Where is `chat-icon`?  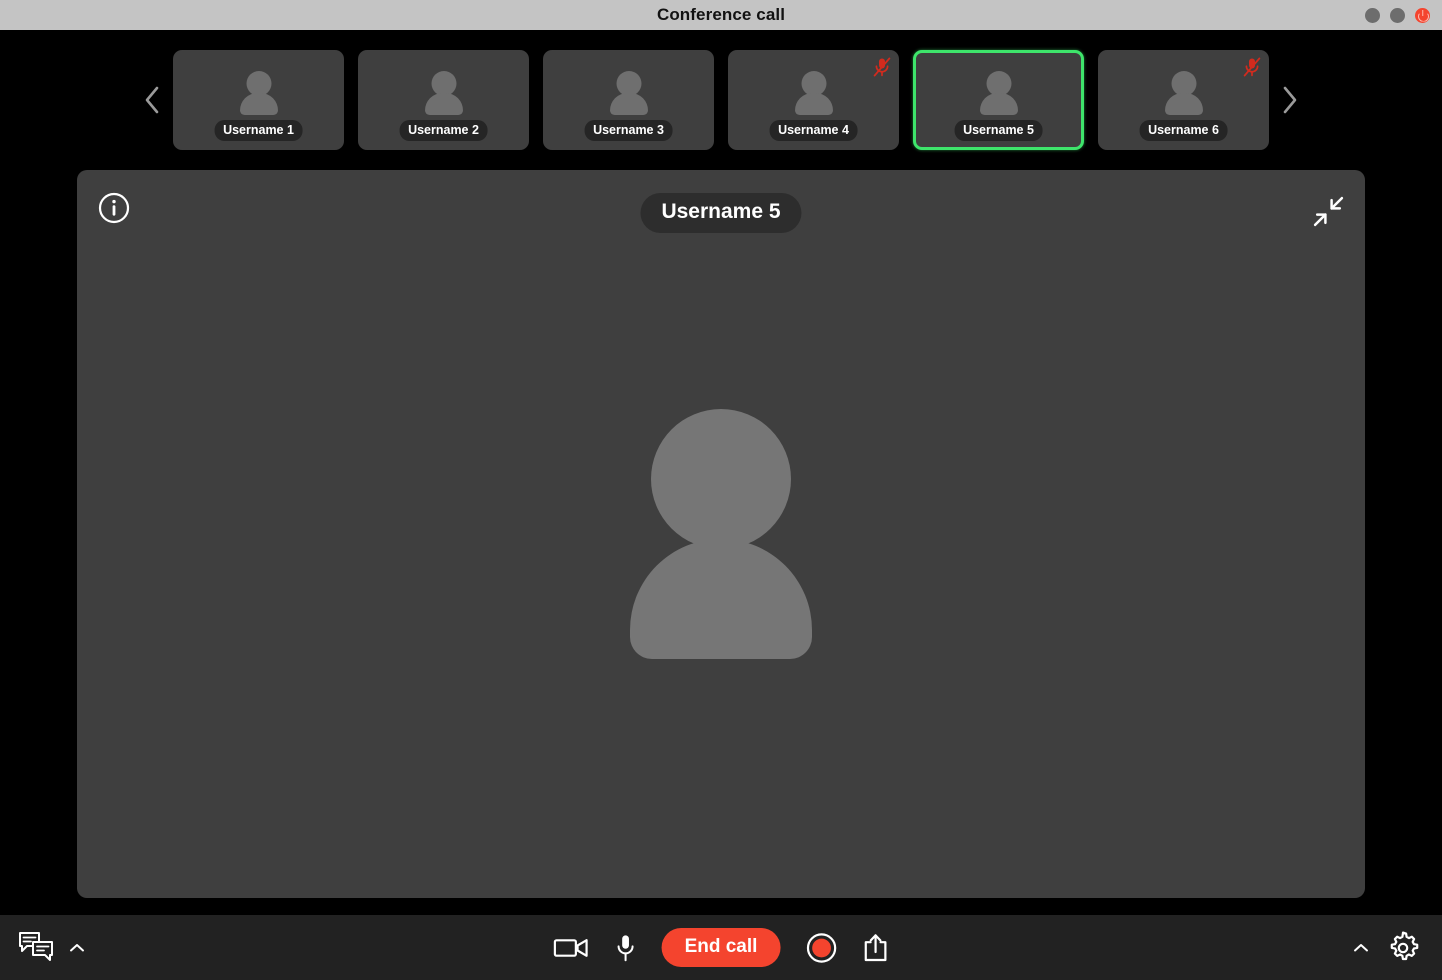 chat-icon is located at coordinates (36, 946).